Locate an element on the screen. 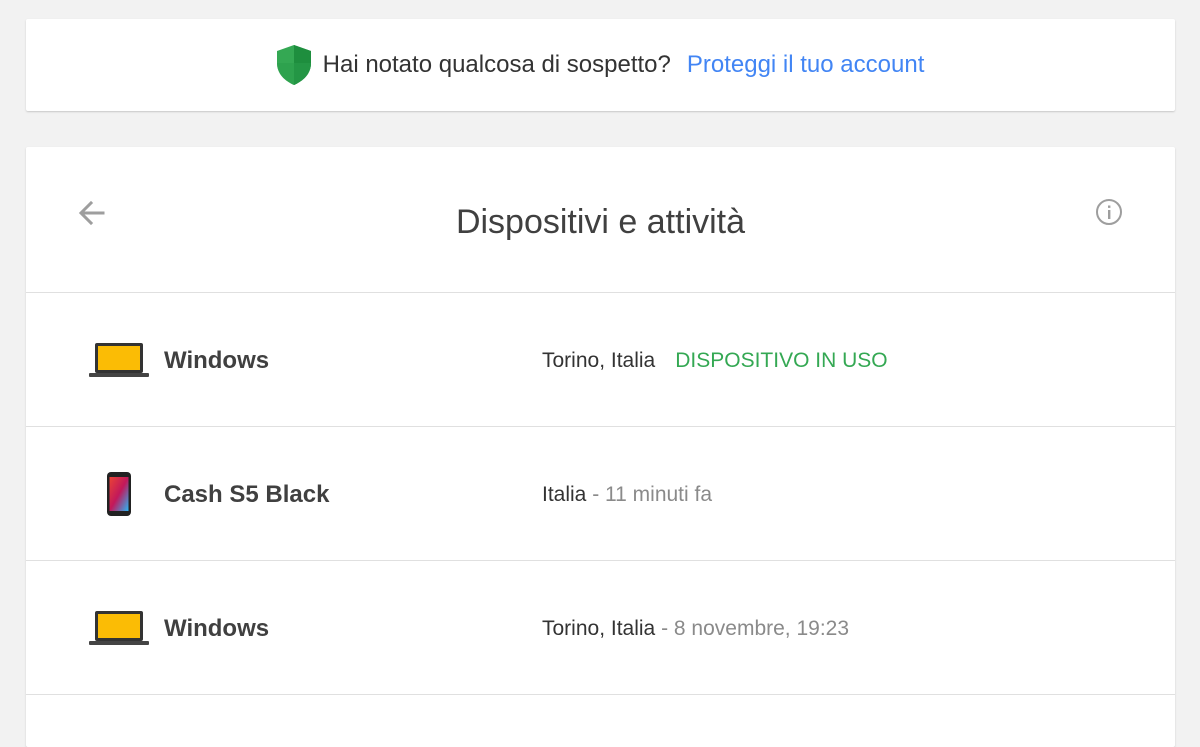 This screenshot has width=1200, height=747. current-device-status: DISPOSITIVO IN USO is located at coordinates (781, 360).